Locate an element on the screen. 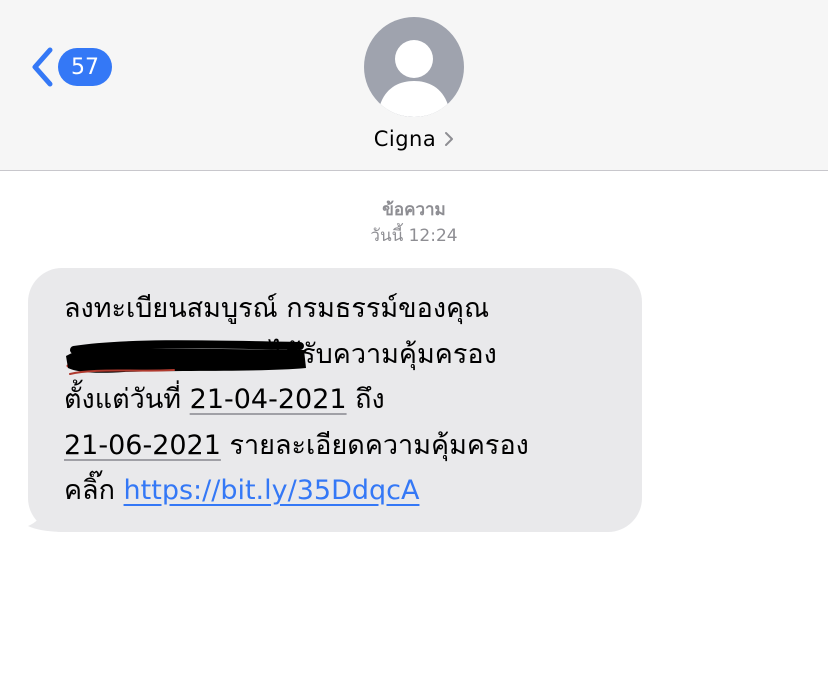 The image size is (828, 684). message-timestamp: ข้อความ วันนี้ 12:24 is located at coordinates (414, 223).